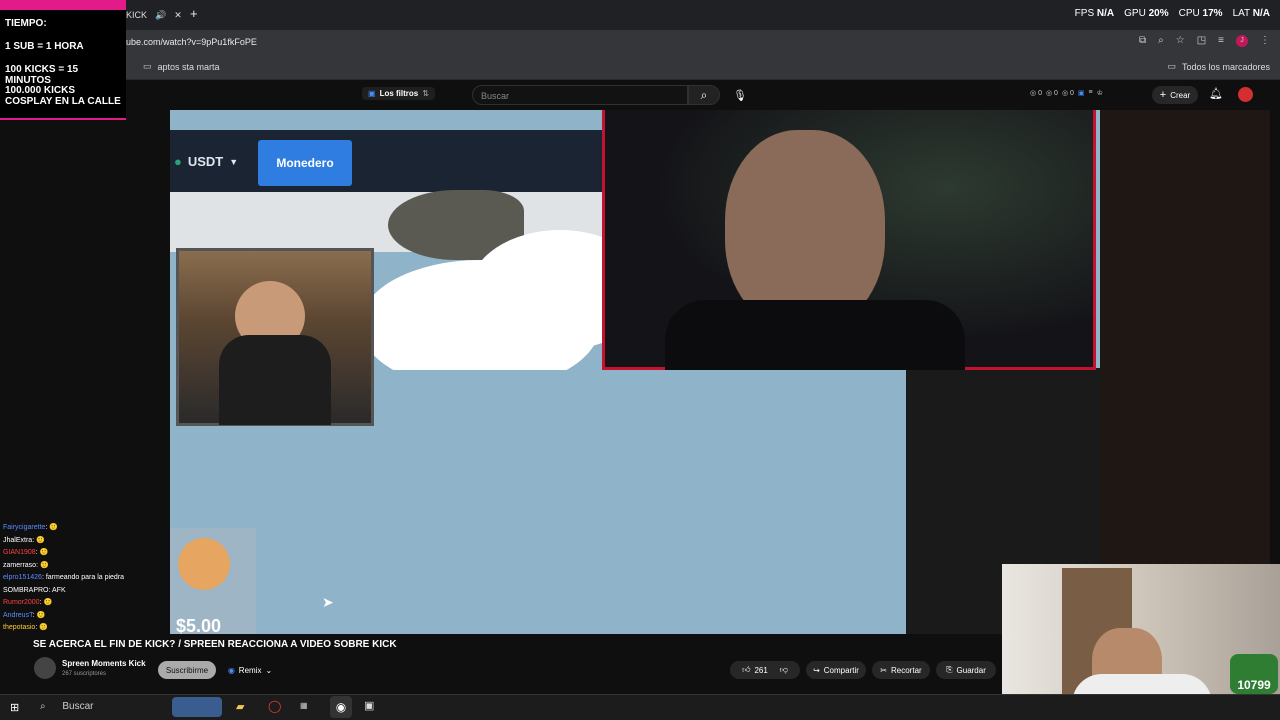 The image size is (1280, 720). Describe the element at coordinates (86, 528) in the screenshot. I see `chat-message: Fairycigarette: 🙂` at that location.